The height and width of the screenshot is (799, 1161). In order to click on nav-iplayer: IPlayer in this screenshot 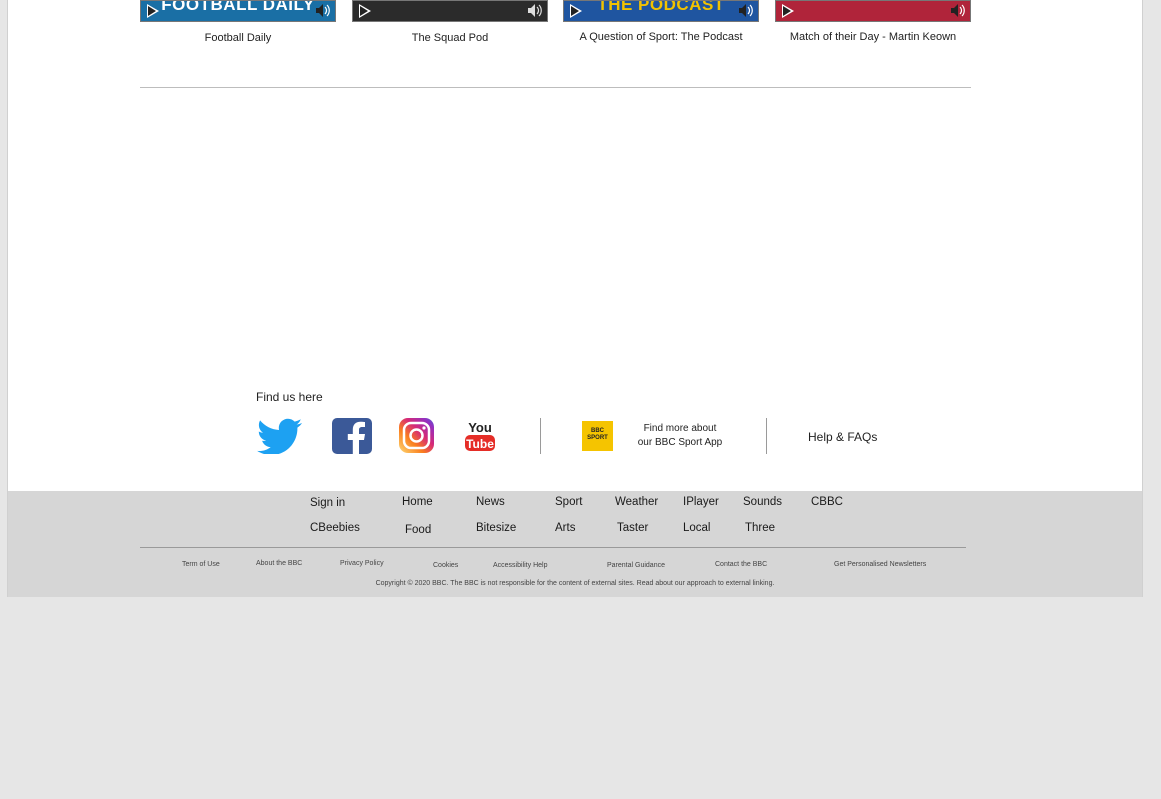, I will do `click(701, 502)`.